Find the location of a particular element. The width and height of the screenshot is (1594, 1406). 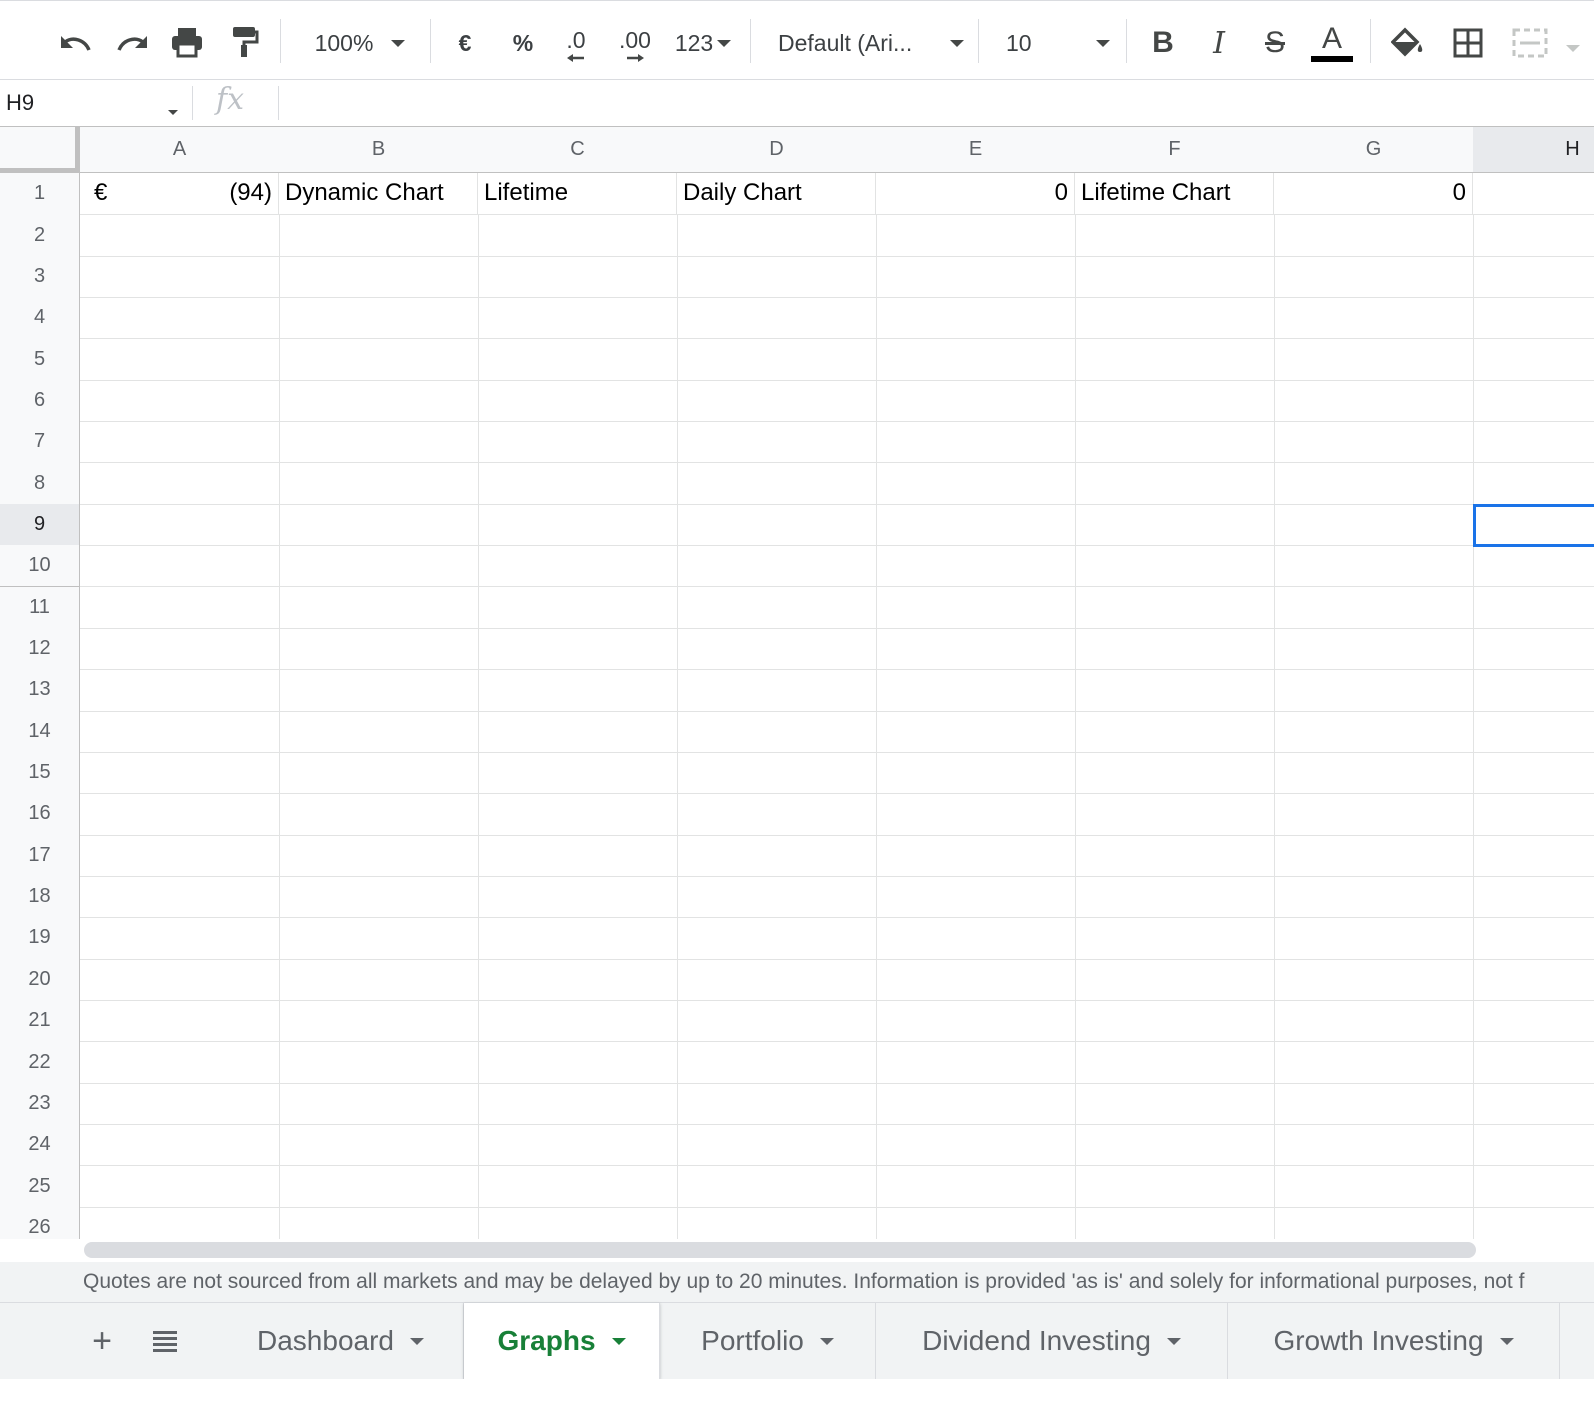

cell-F2 is located at coordinates (1175, 235).